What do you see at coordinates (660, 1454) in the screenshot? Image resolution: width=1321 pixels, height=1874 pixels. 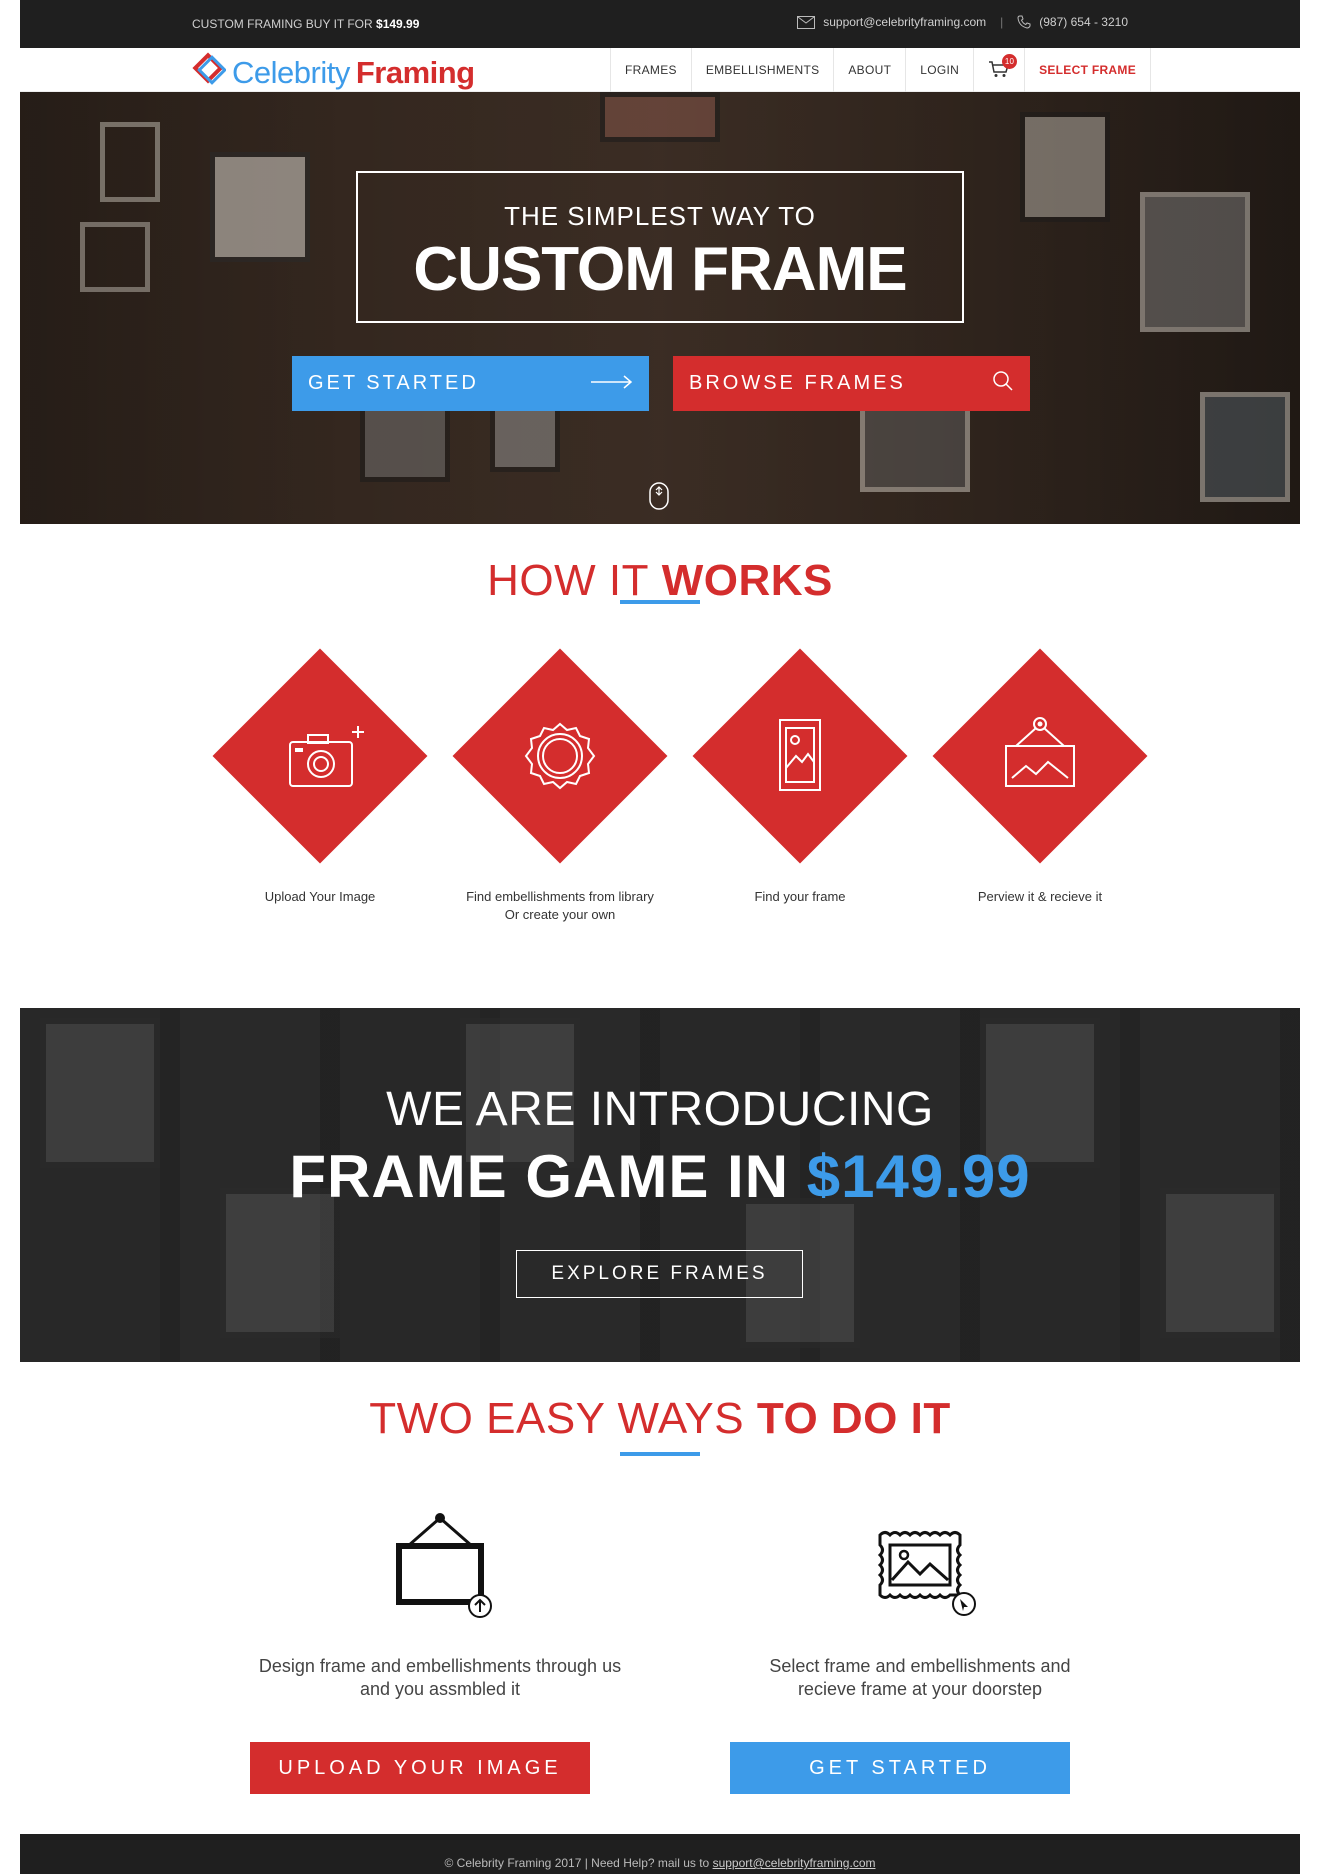 I see `two-ways-title-underline` at bounding box center [660, 1454].